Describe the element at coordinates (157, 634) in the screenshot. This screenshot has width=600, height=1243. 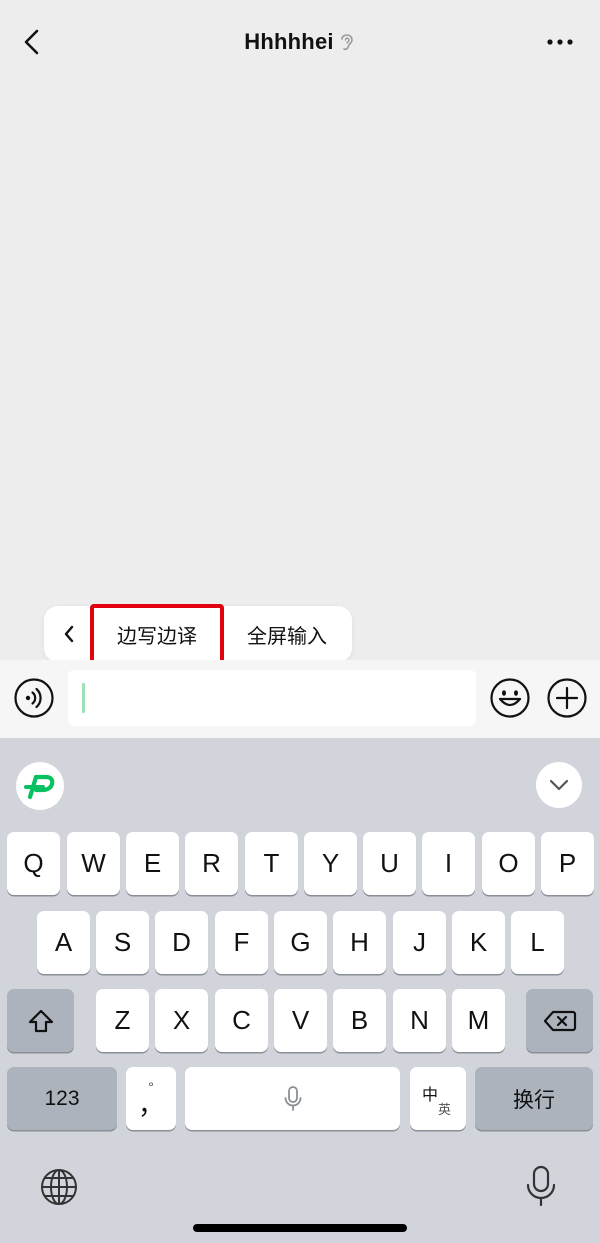
I see `translate-while-typing-option: 边写边译` at that location.